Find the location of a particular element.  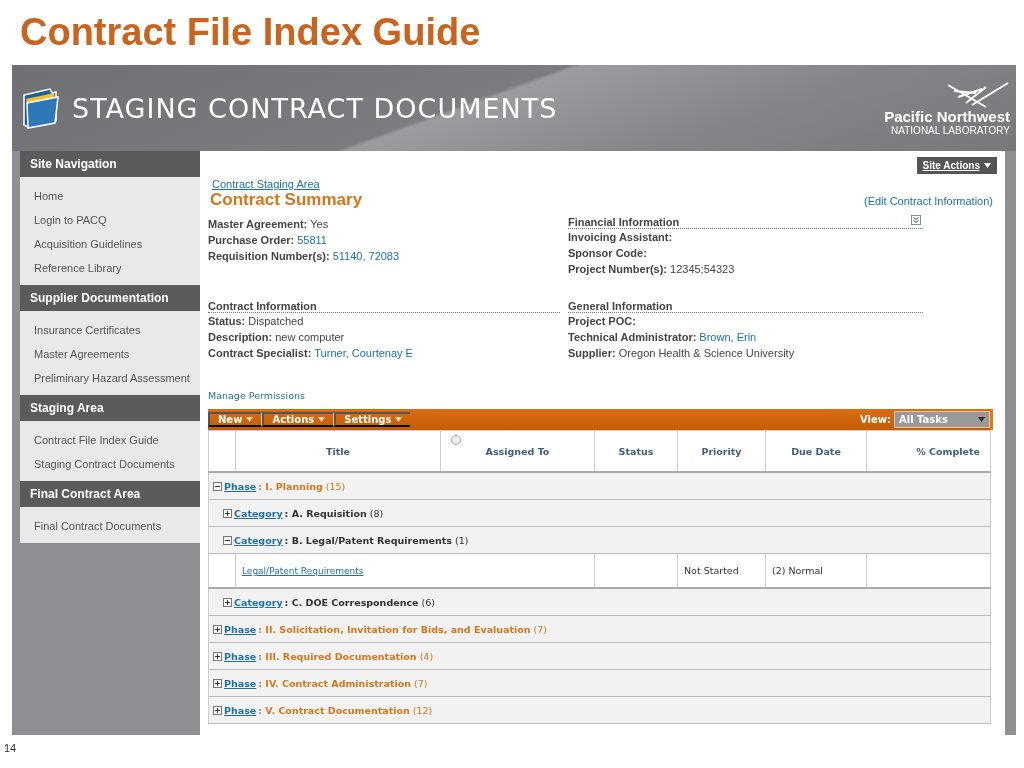

sidebar-heading: Staging Area is located at coordinates (110, 408).